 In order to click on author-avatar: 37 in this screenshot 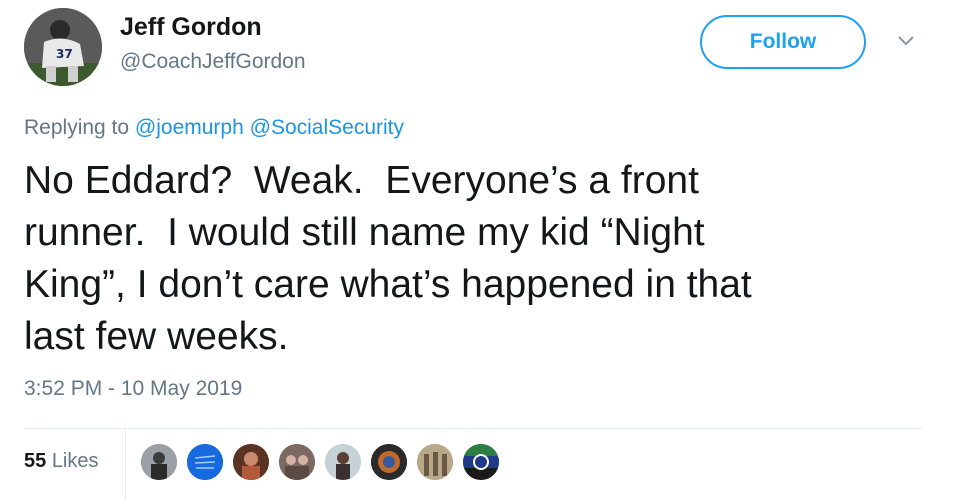, I will do `click(63, 47)`.